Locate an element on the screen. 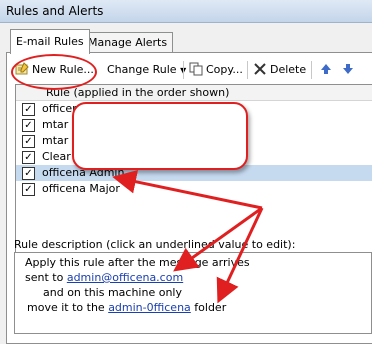 The width and height of the screenshot is (372, 344). annotation-arrow is located at coordinates (187, 189).